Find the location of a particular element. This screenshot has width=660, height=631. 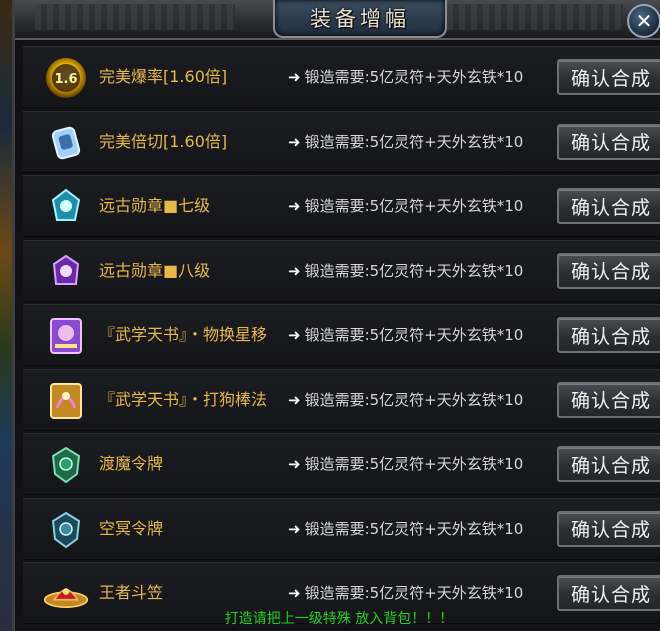

cyan-medal-icon is located at coordinates (66, 207).